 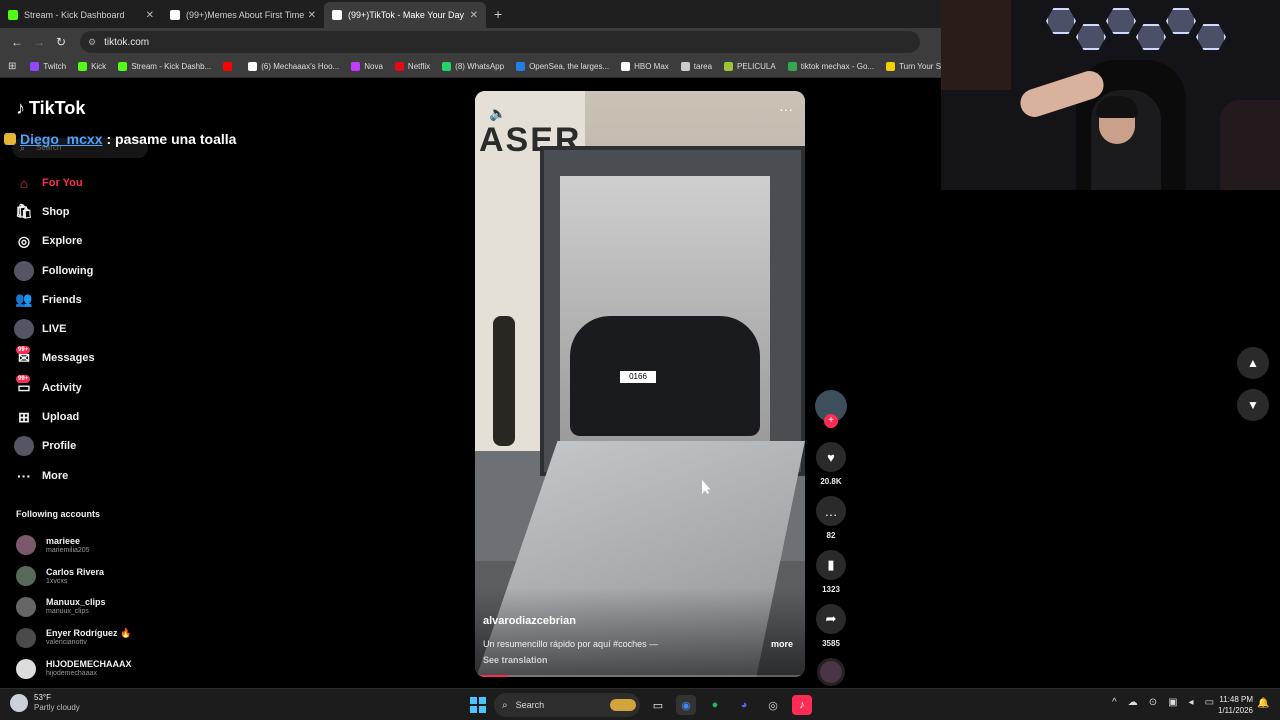 I want to click on obs-icon: ◎, so click(x=773, y=705).